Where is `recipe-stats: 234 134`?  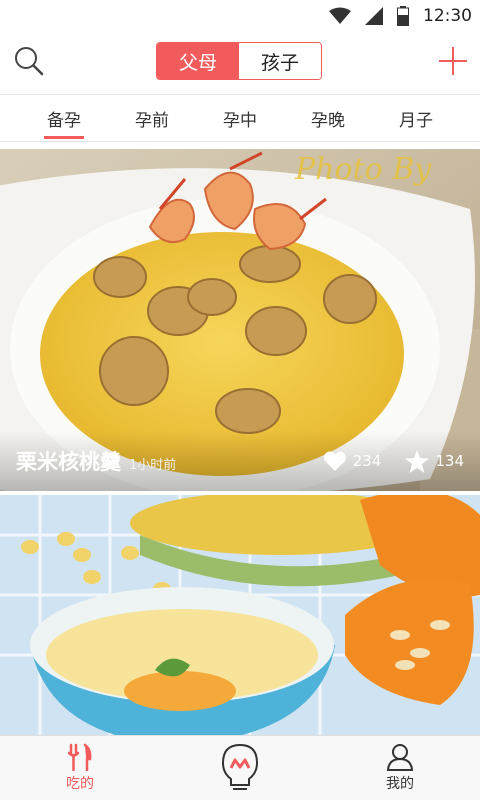
recipe-stats: 234 134 is located at coordinates (384, 461).